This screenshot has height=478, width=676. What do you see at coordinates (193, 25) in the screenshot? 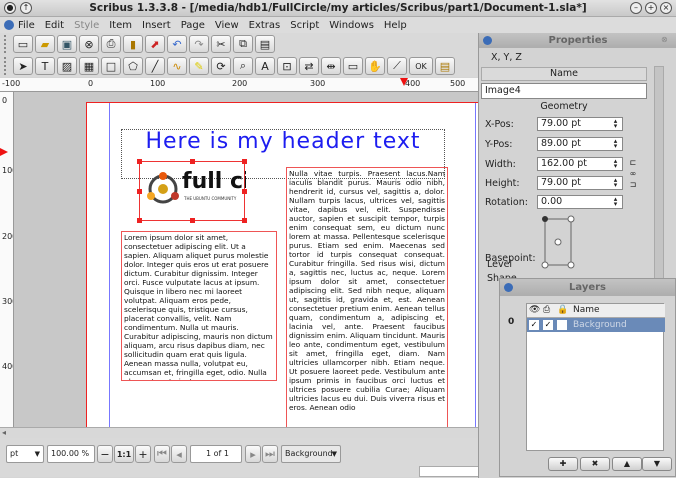
I see `menu-page: Page` at bounding box center [193, 25].